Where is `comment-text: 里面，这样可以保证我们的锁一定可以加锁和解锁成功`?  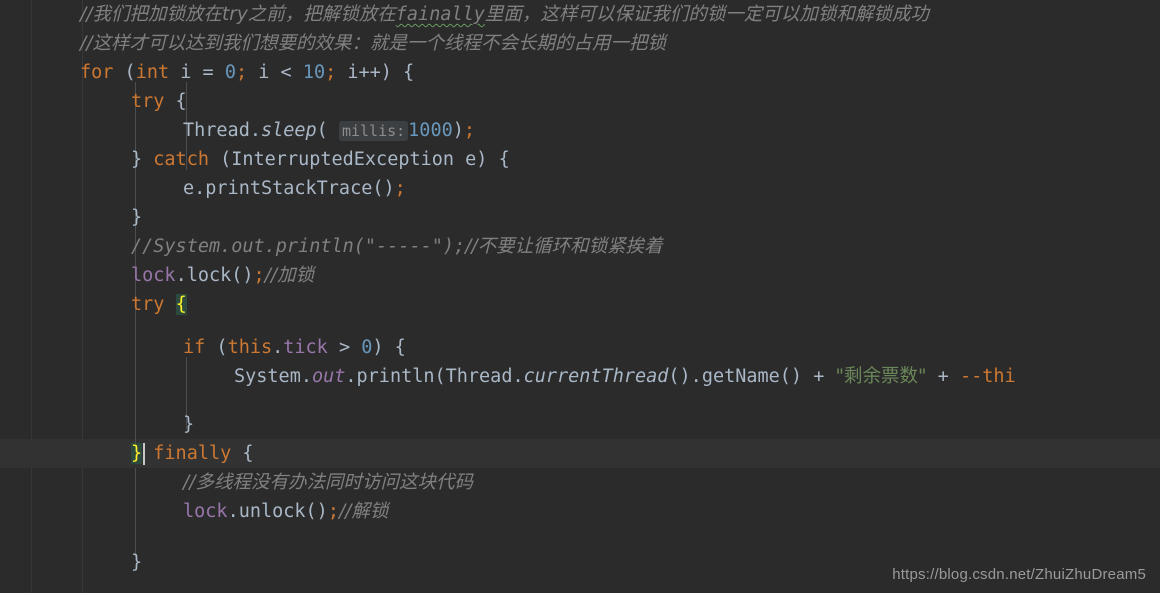 comment-text: 里面，这样可以保证我们的锁一定可以加锁和解锁成功 is located at coordinates (706, 14).